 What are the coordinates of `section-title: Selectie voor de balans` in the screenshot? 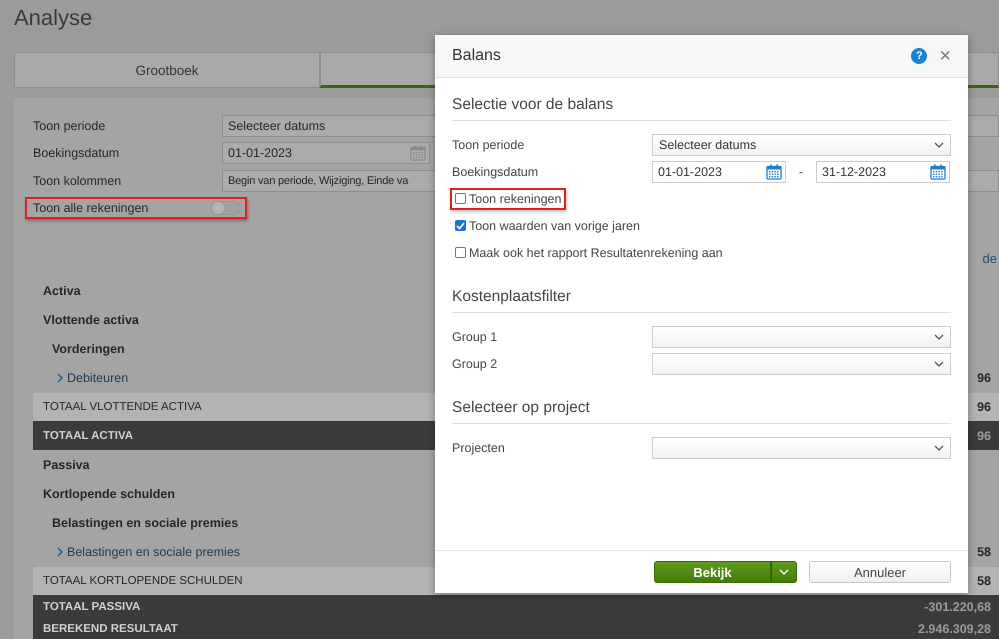 It's located at (701, 108).